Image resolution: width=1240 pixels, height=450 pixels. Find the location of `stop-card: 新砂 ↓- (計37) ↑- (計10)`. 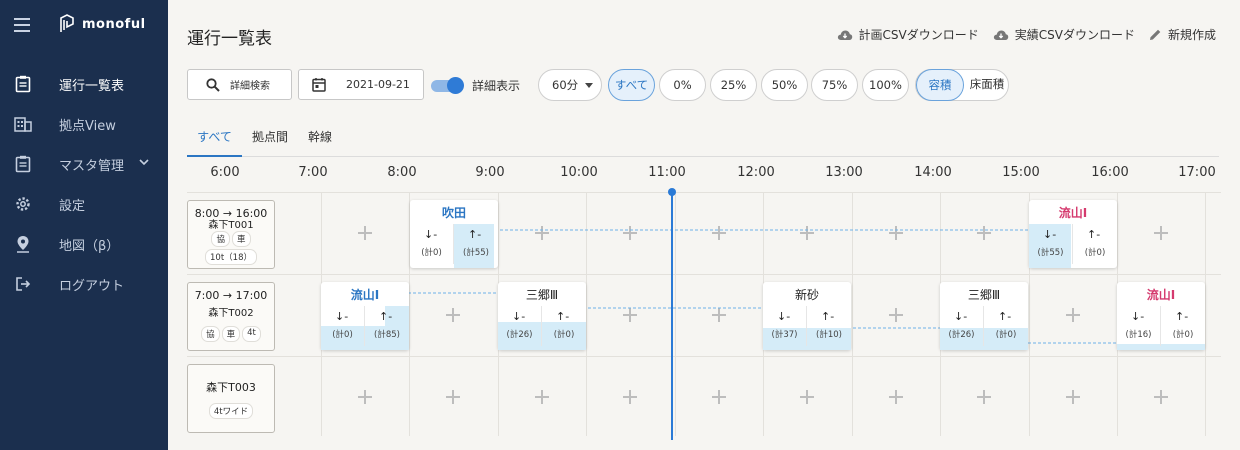

stop-card: 新砂 ↓- (計37) ↑- (計10) is located at coordinates (807, 316).